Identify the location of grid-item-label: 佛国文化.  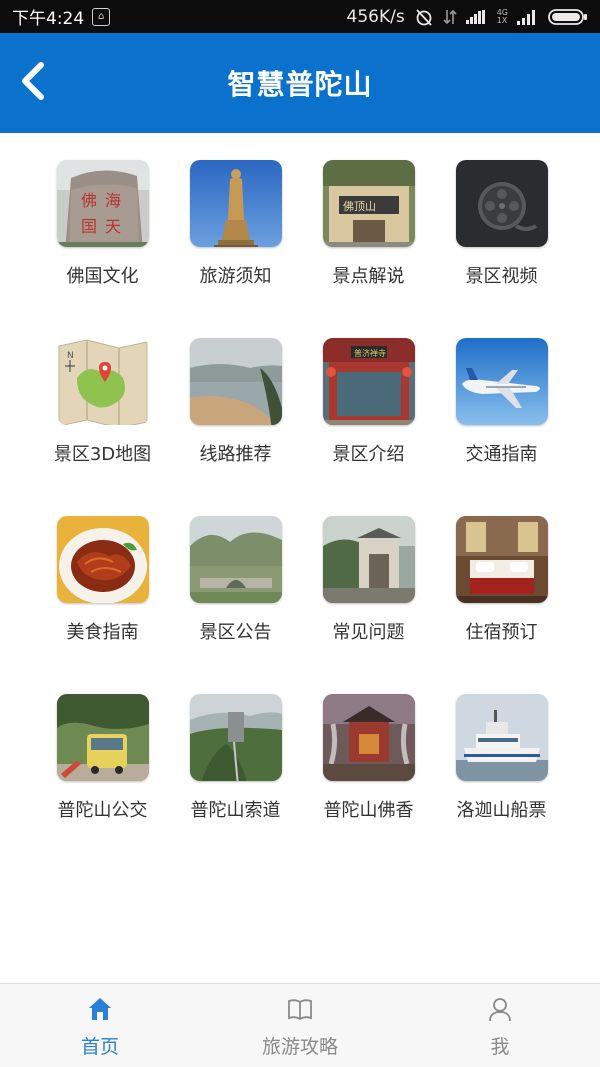
(102, 276).